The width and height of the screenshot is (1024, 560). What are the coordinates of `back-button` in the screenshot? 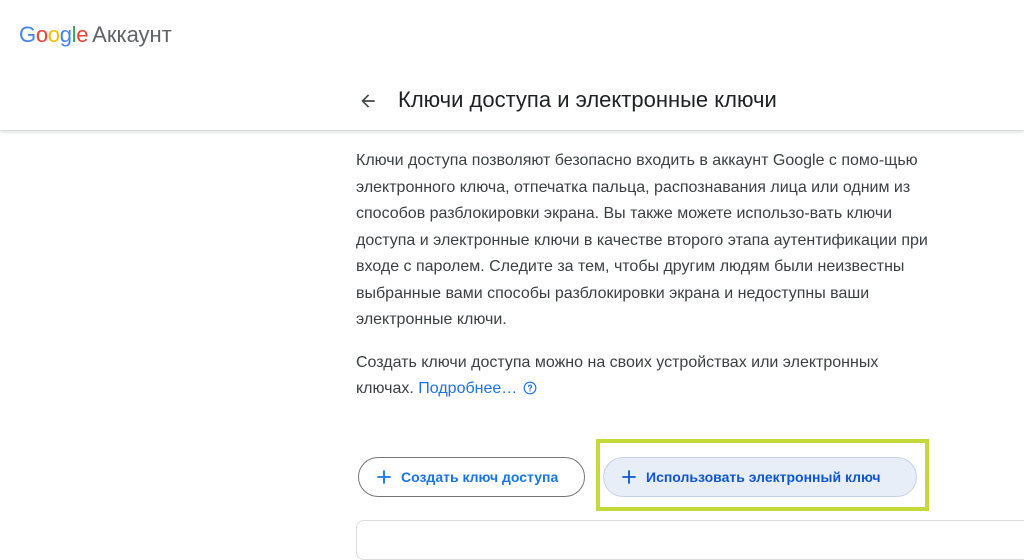 It's located at (368, 101).